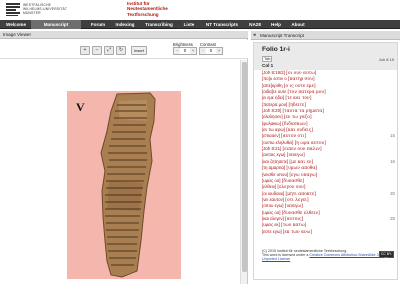 The width and height of the screenshot is (400, 284). I want to click on transcript-line-ref: [πο]υ εστιν ο, so click(274, 79).